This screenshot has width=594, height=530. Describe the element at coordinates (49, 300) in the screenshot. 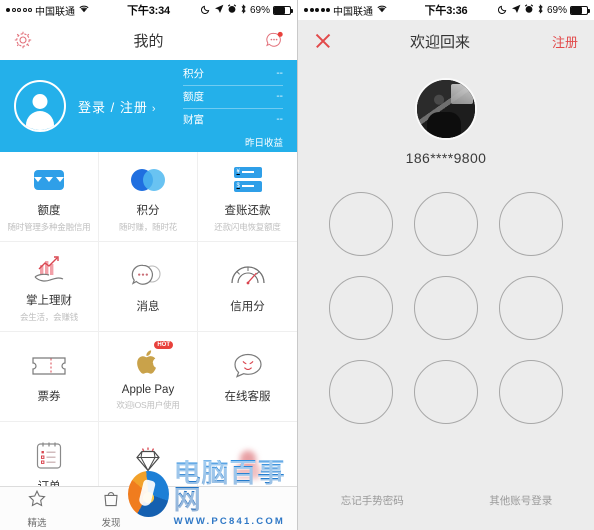

I see `grid-item-label: 掌上理财` at that location.